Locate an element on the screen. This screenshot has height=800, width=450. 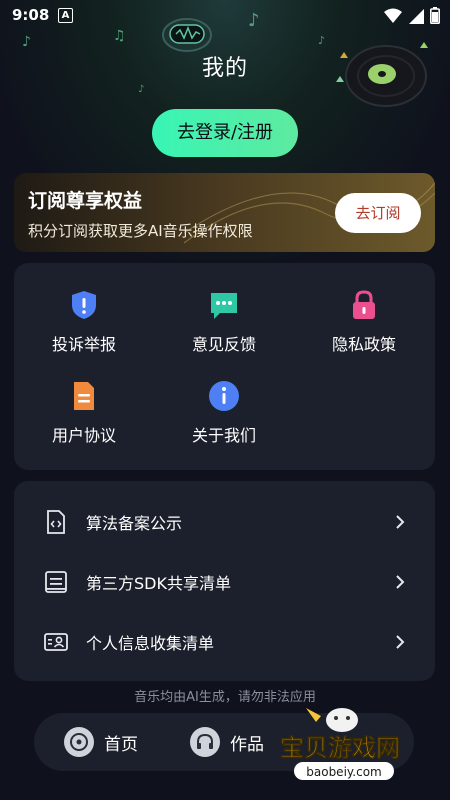
nav-works: 作品 is located at coordinates (227, 742).